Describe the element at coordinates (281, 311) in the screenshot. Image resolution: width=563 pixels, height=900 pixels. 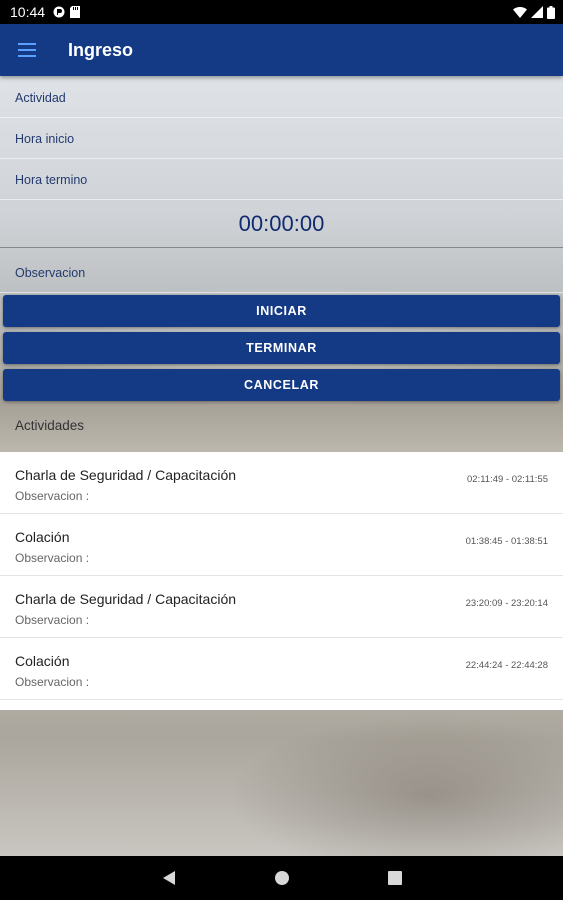
I see `iniciar-button: INICIAR` at that location.